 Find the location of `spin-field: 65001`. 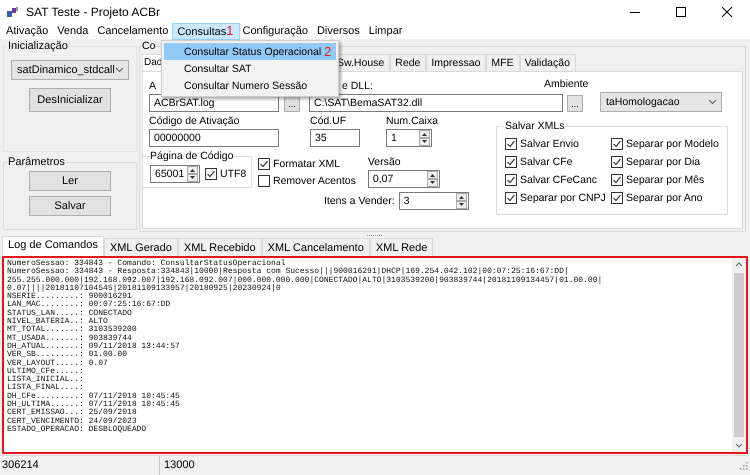

spin-field: 65001 is located at coordinates (175, 173).